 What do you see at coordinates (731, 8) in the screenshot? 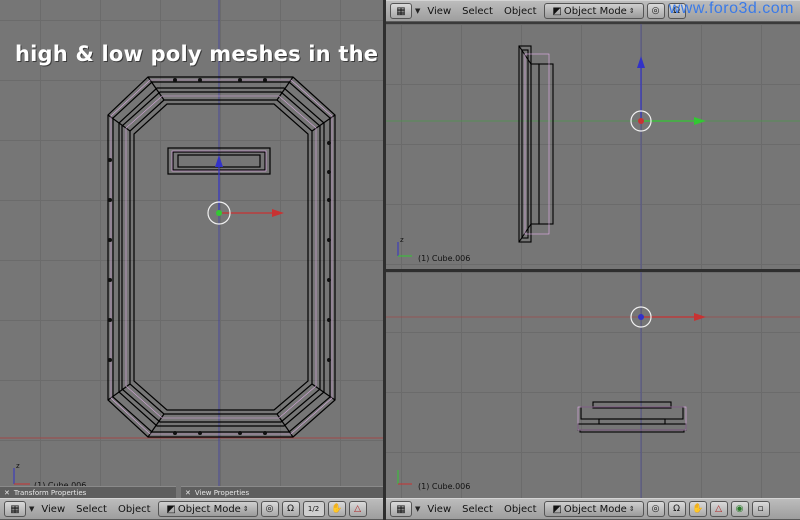
I see `watermark: www.foro3d.com` at bounding box center [731, 8].